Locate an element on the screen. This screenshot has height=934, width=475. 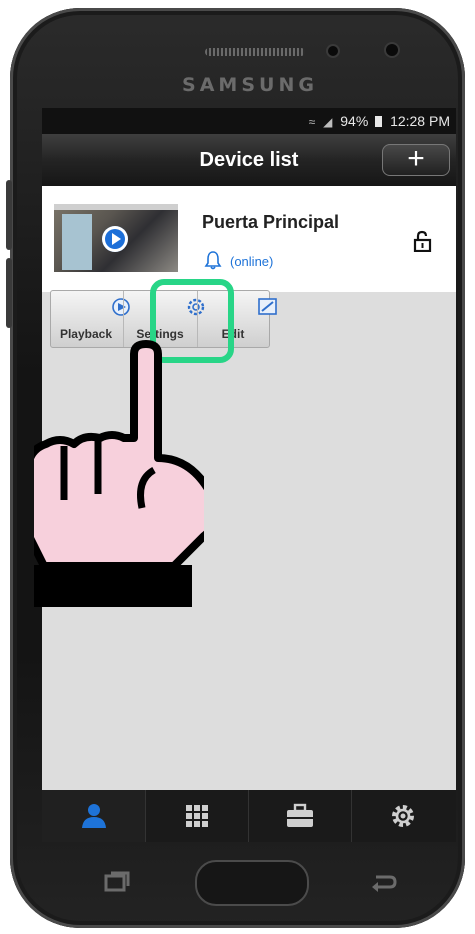
tab-briefcase is located at coordinates (299, 816).